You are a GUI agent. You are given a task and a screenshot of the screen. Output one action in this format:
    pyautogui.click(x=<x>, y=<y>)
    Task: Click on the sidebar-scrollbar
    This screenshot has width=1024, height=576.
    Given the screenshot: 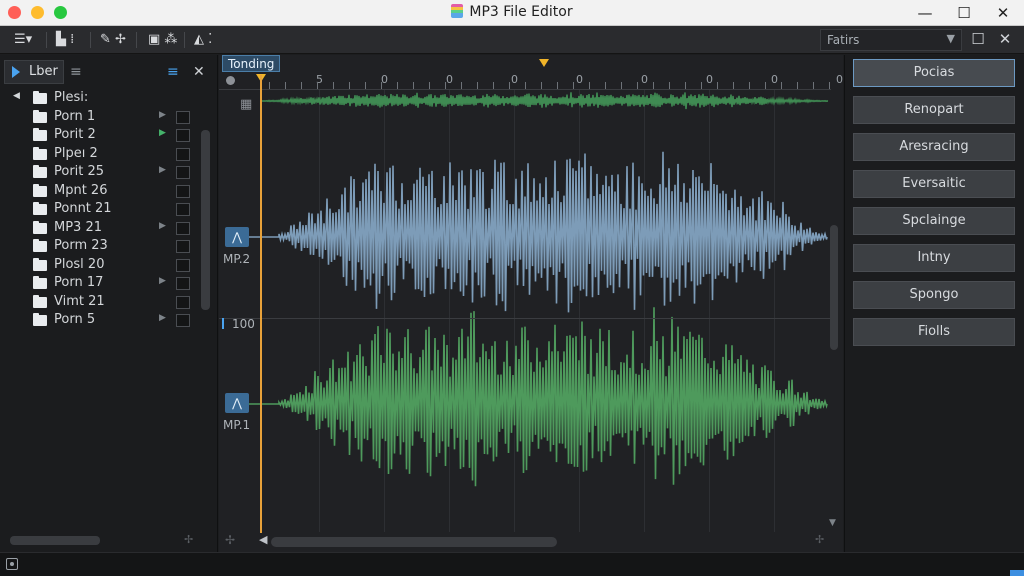 What is the action you would take?
    pyautogui.click(x=205, y=220)
    